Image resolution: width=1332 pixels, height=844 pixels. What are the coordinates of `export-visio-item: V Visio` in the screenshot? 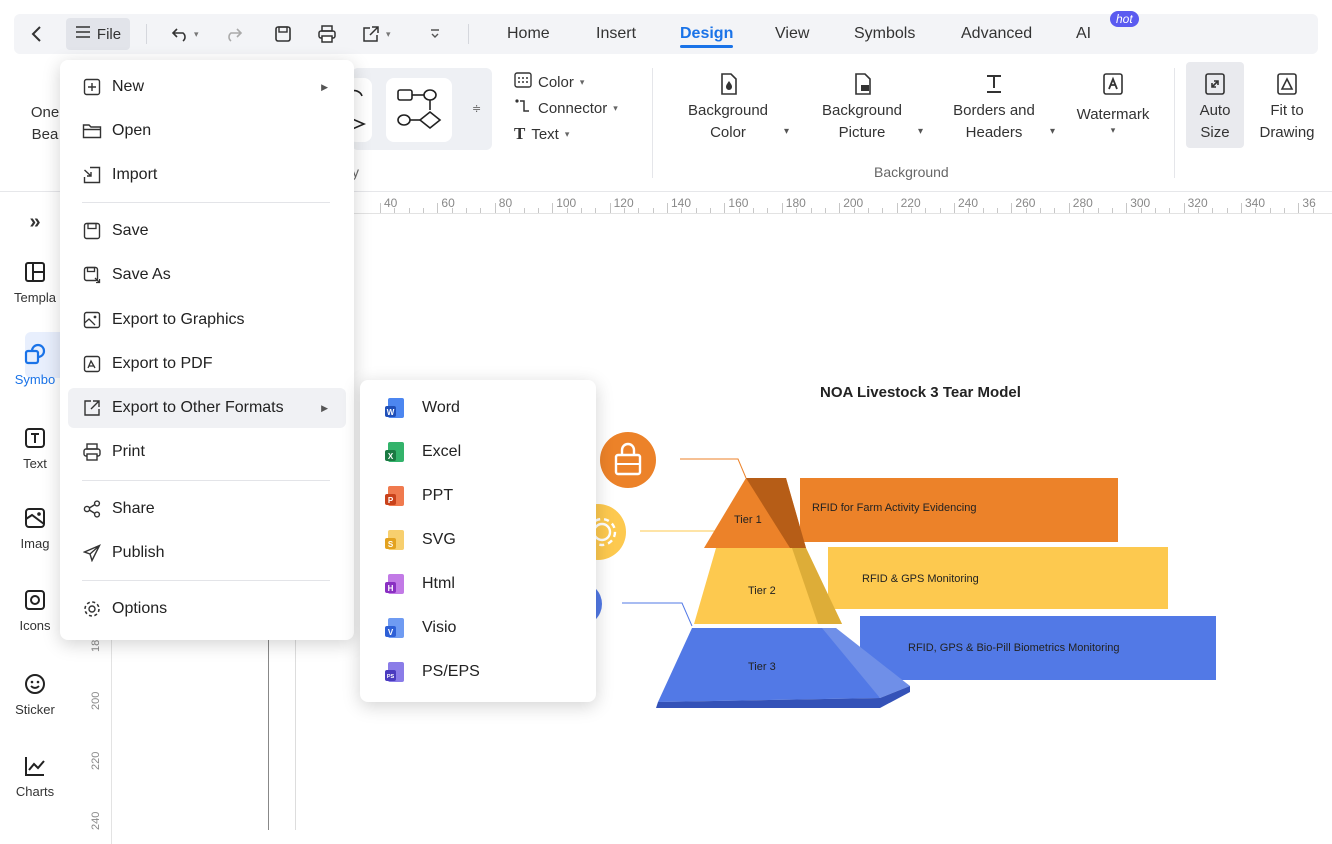 It's located at (478, 628).